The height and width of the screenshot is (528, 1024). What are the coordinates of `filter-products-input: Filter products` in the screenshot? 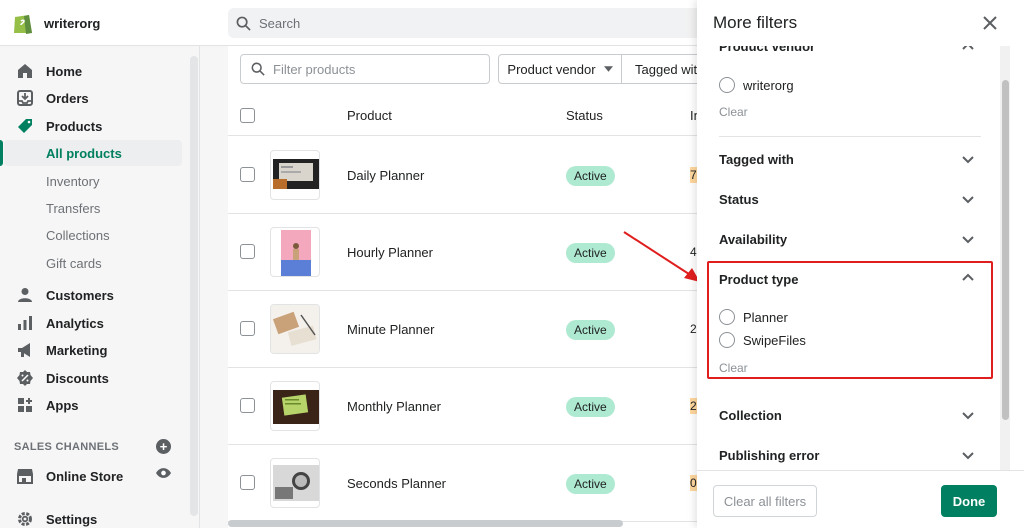 It's located at (365, 69).